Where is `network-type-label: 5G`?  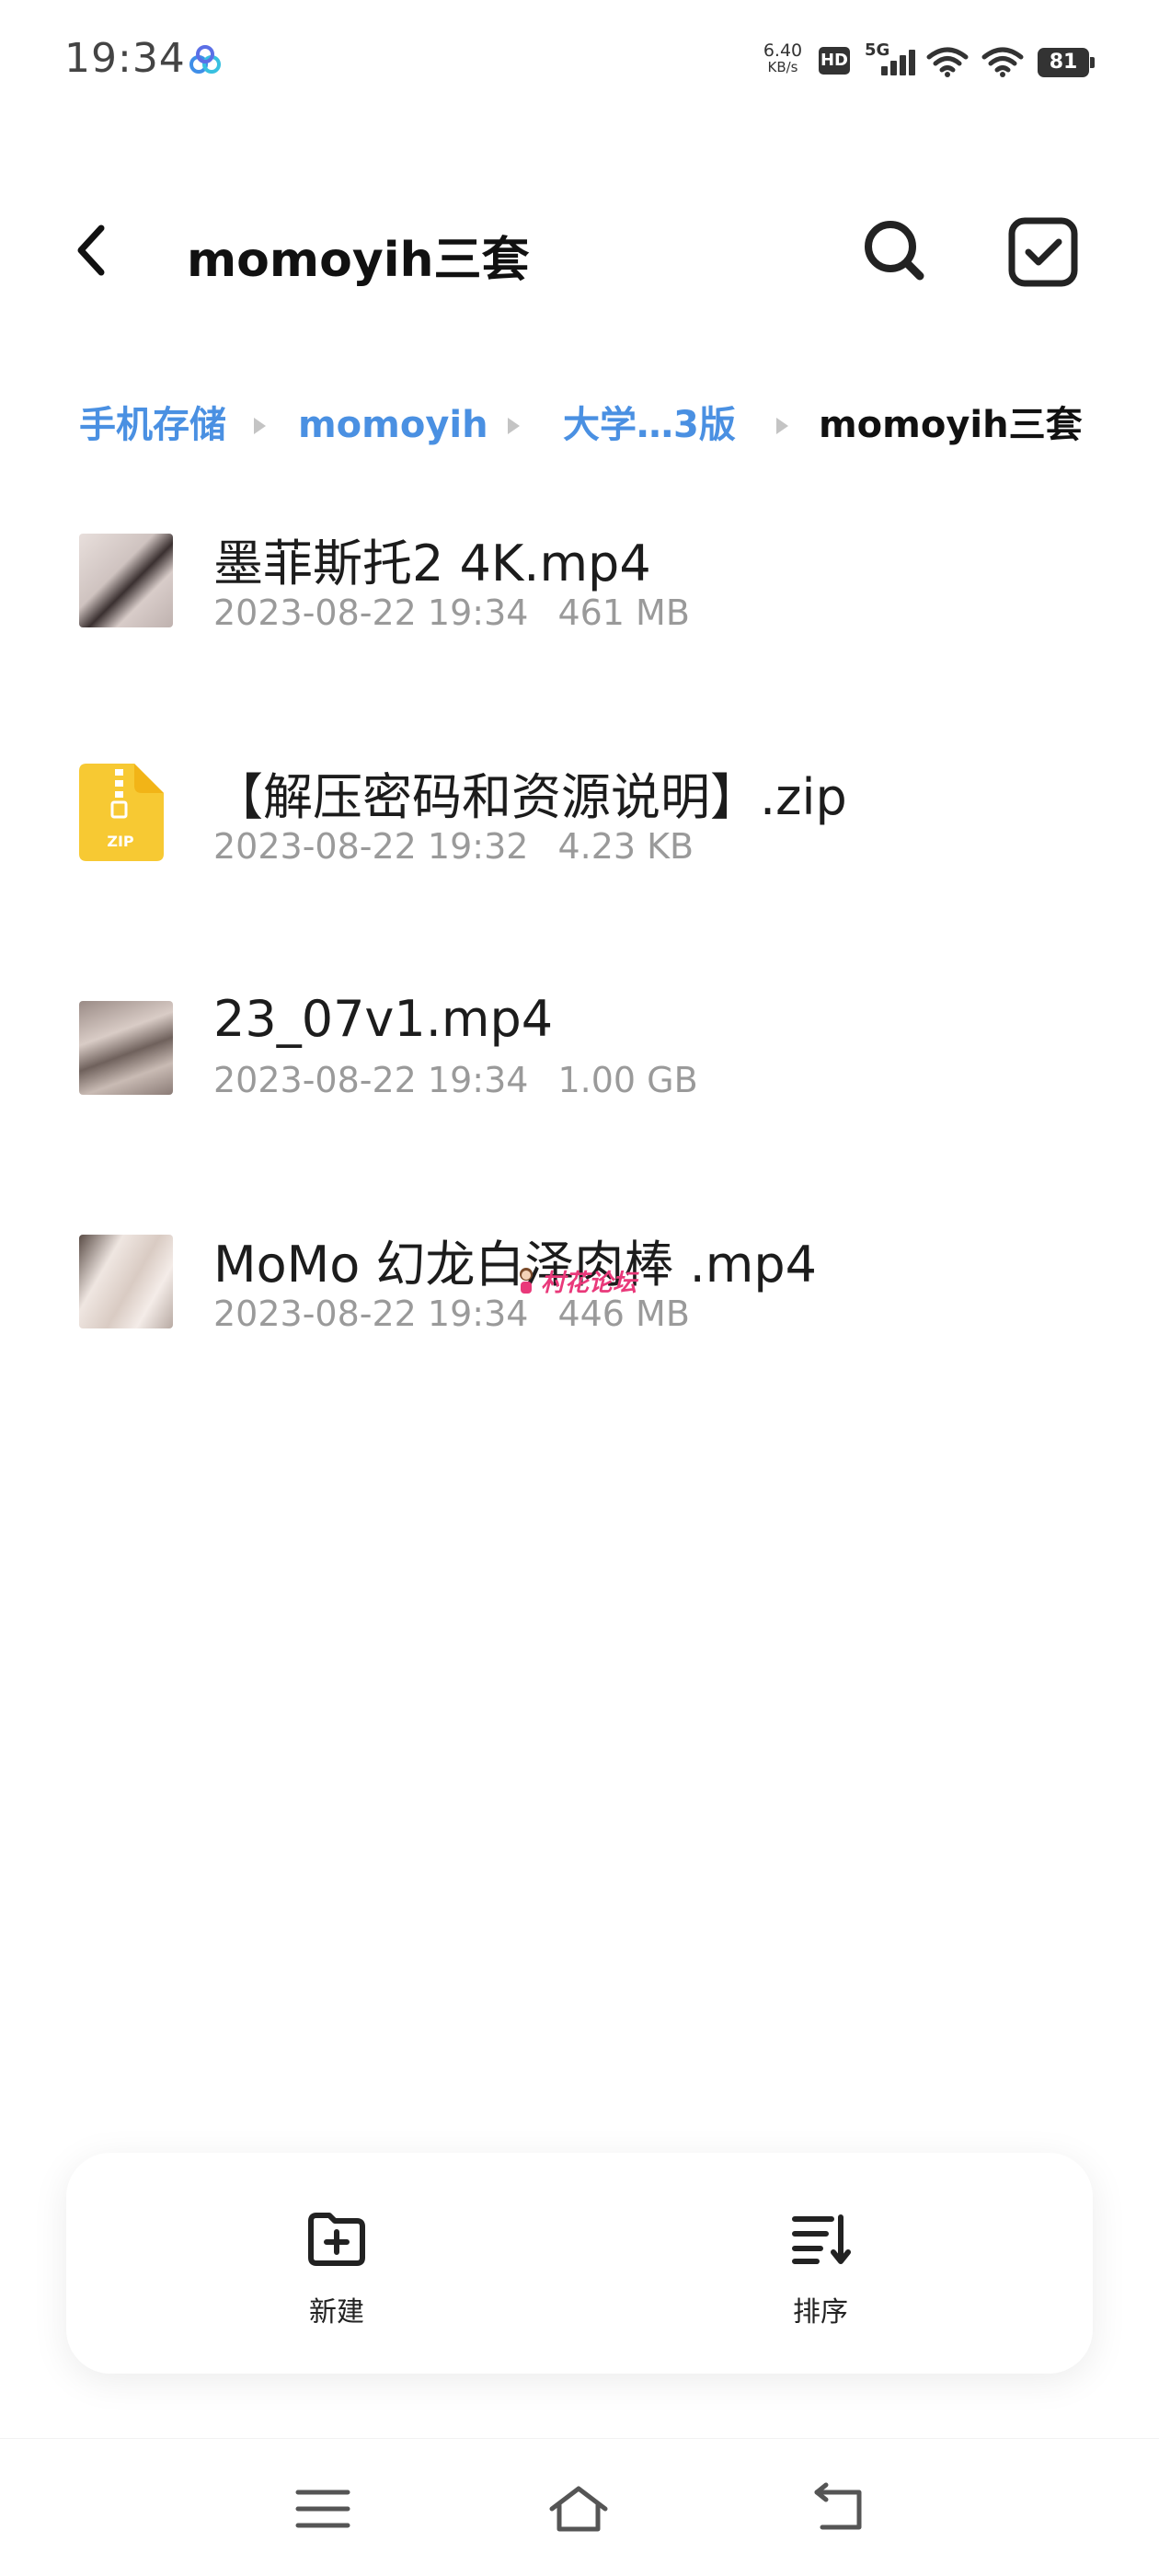
network-type-label: 5G is located at coordinates (877, 50).